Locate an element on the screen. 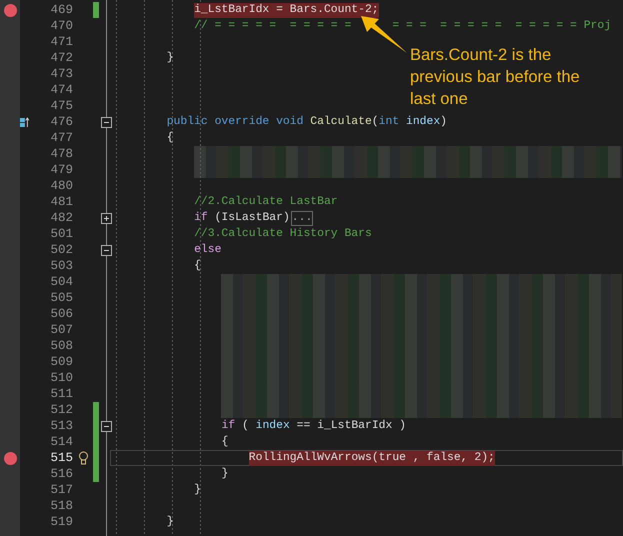  line-number: 501 is located at coordinates (61, 234).